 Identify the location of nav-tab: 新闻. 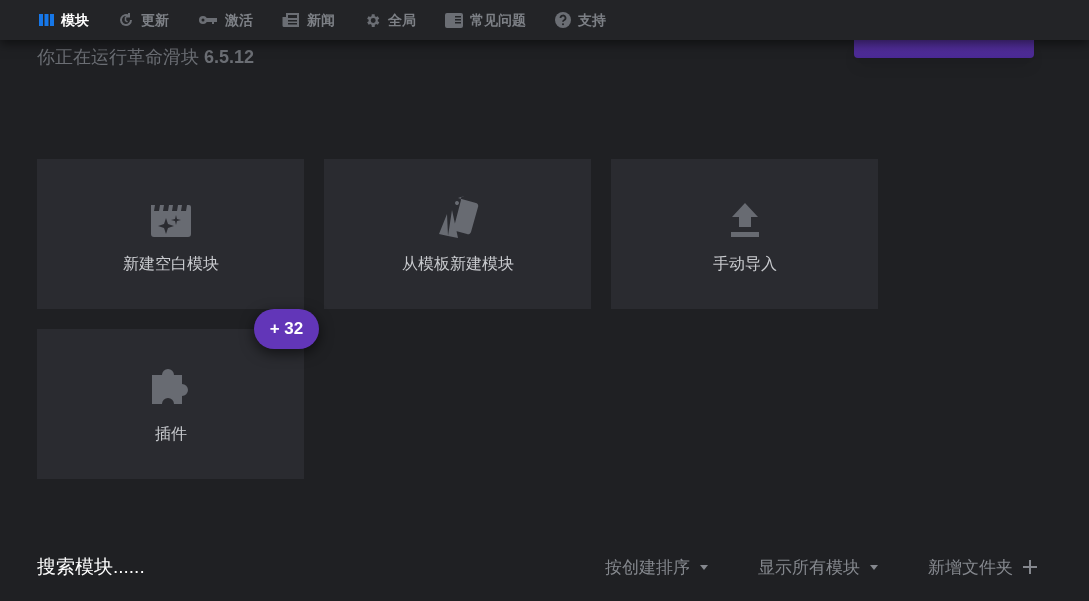
(308, 20).